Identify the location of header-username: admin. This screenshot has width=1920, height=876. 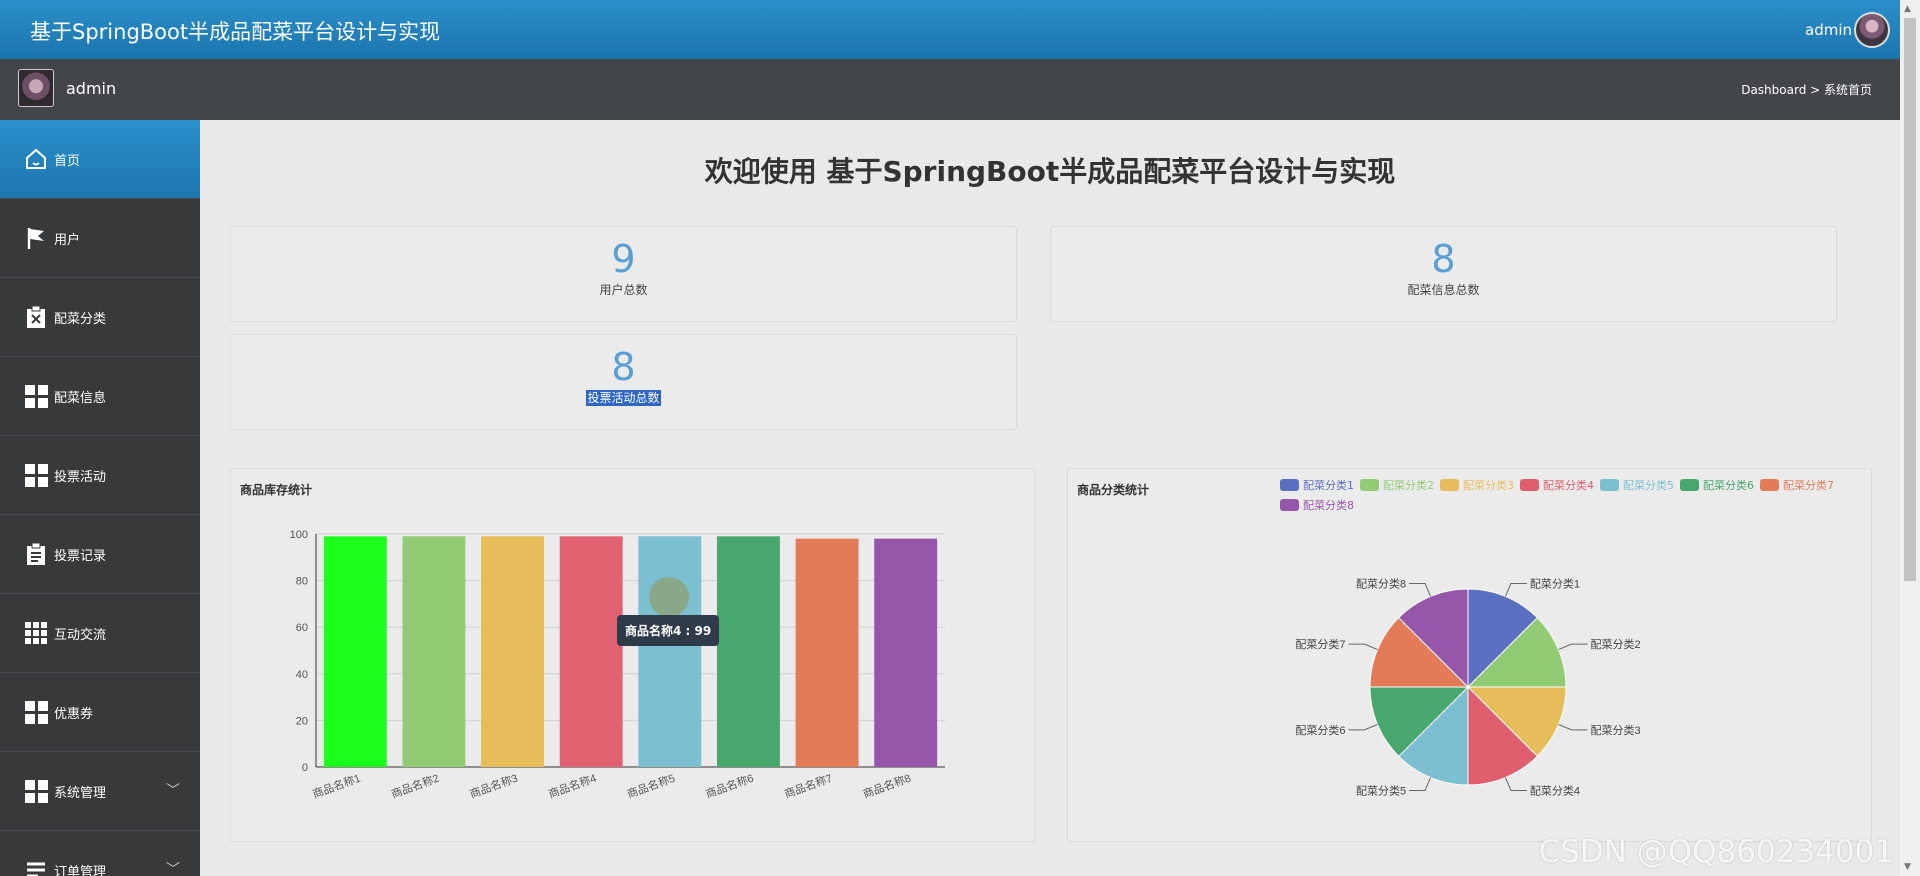
(1828, 30).